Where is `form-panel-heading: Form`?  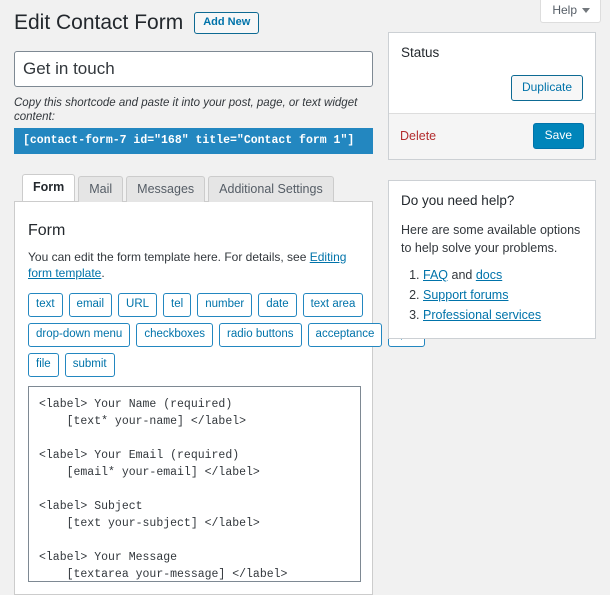 form-panel-heading: Form is located at coordinates (47, 230).